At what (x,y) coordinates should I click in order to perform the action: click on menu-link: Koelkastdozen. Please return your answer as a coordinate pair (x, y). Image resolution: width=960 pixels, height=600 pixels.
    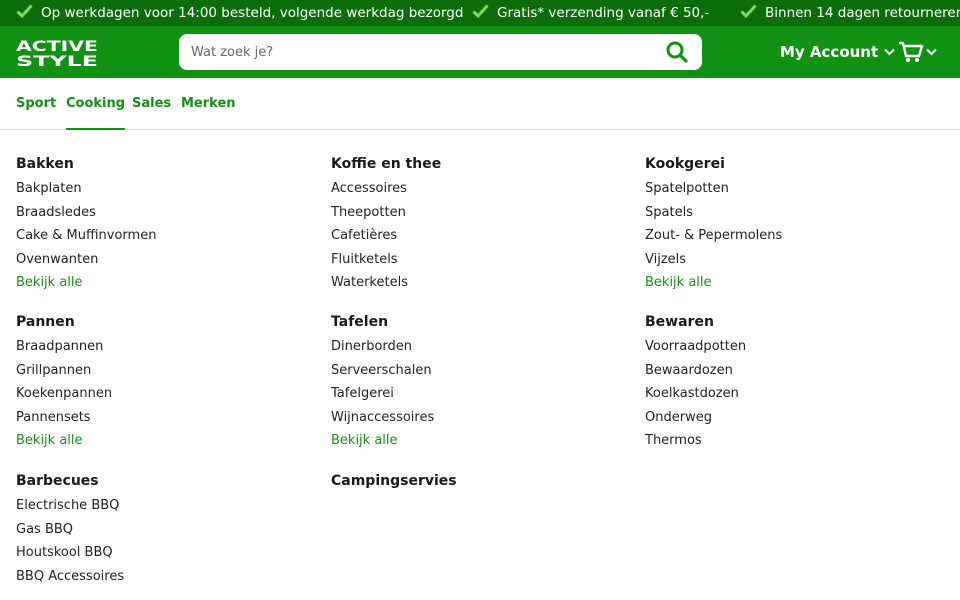
    Looking at the image, I should click on (695, 394).